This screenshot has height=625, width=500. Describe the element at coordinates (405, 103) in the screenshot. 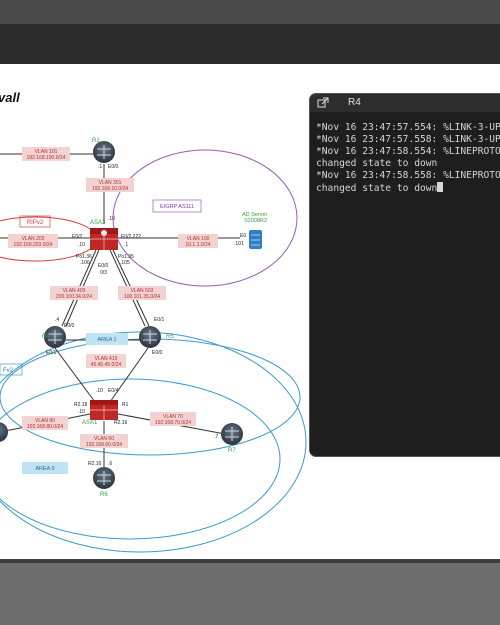

I see `terminal-titlebar: R4` at that location.